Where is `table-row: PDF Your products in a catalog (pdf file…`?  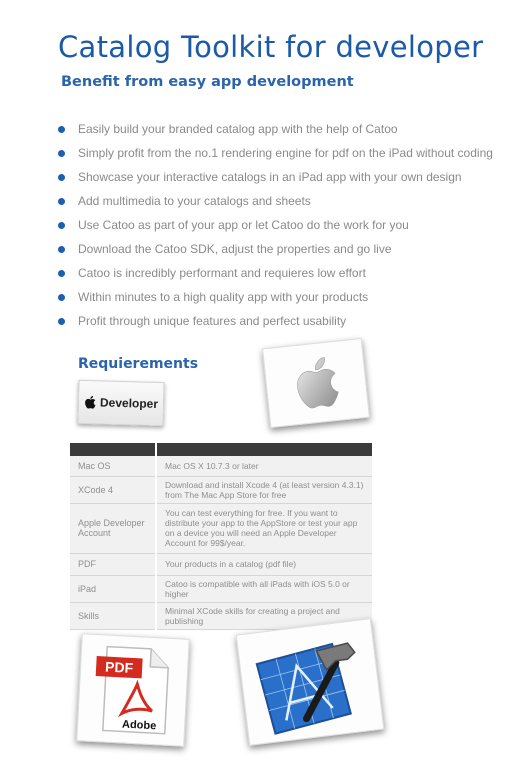
table-row: PDF Your products in a catalog (pdf file… is located at coordinates (221, 564).